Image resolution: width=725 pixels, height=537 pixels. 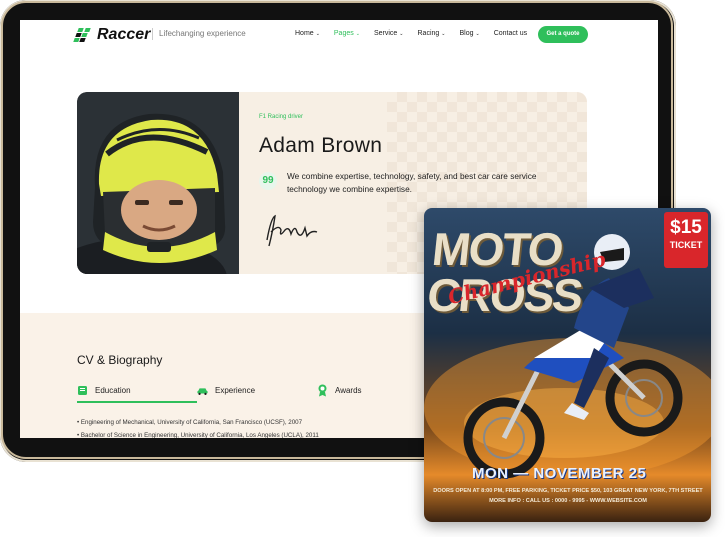 I want to click on site-logo: Raccer, so click(x=112, y=35).